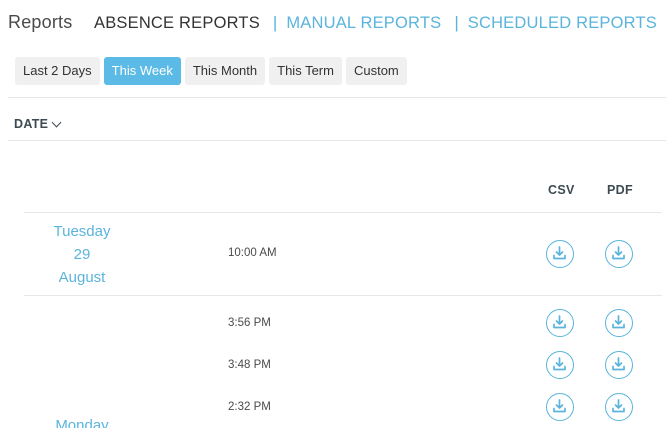 The height and width of the screenshot is (428, 666). I want to click on date-weekday: Monday, so click(82, 422).